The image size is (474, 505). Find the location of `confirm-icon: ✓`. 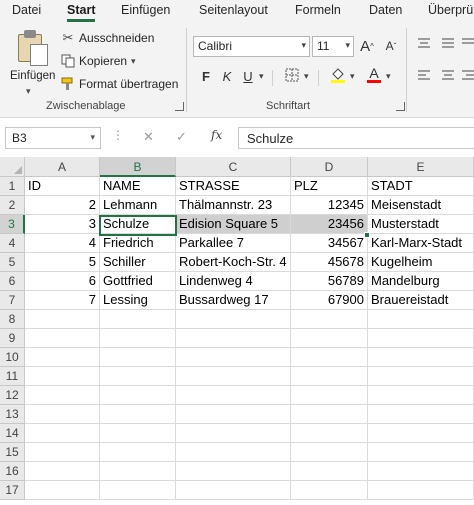

confirm-icon: ✓ is located at coordinates (181, 137).